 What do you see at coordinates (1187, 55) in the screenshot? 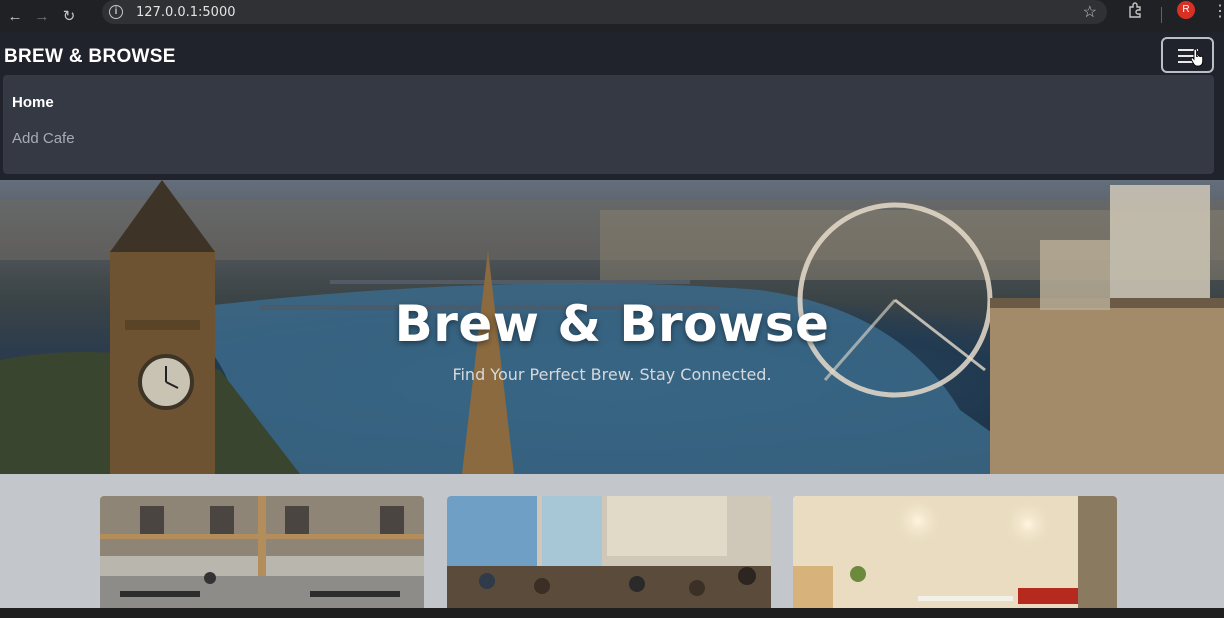
I see `navbar-toggler-button` at bounding box center [1187, 55].